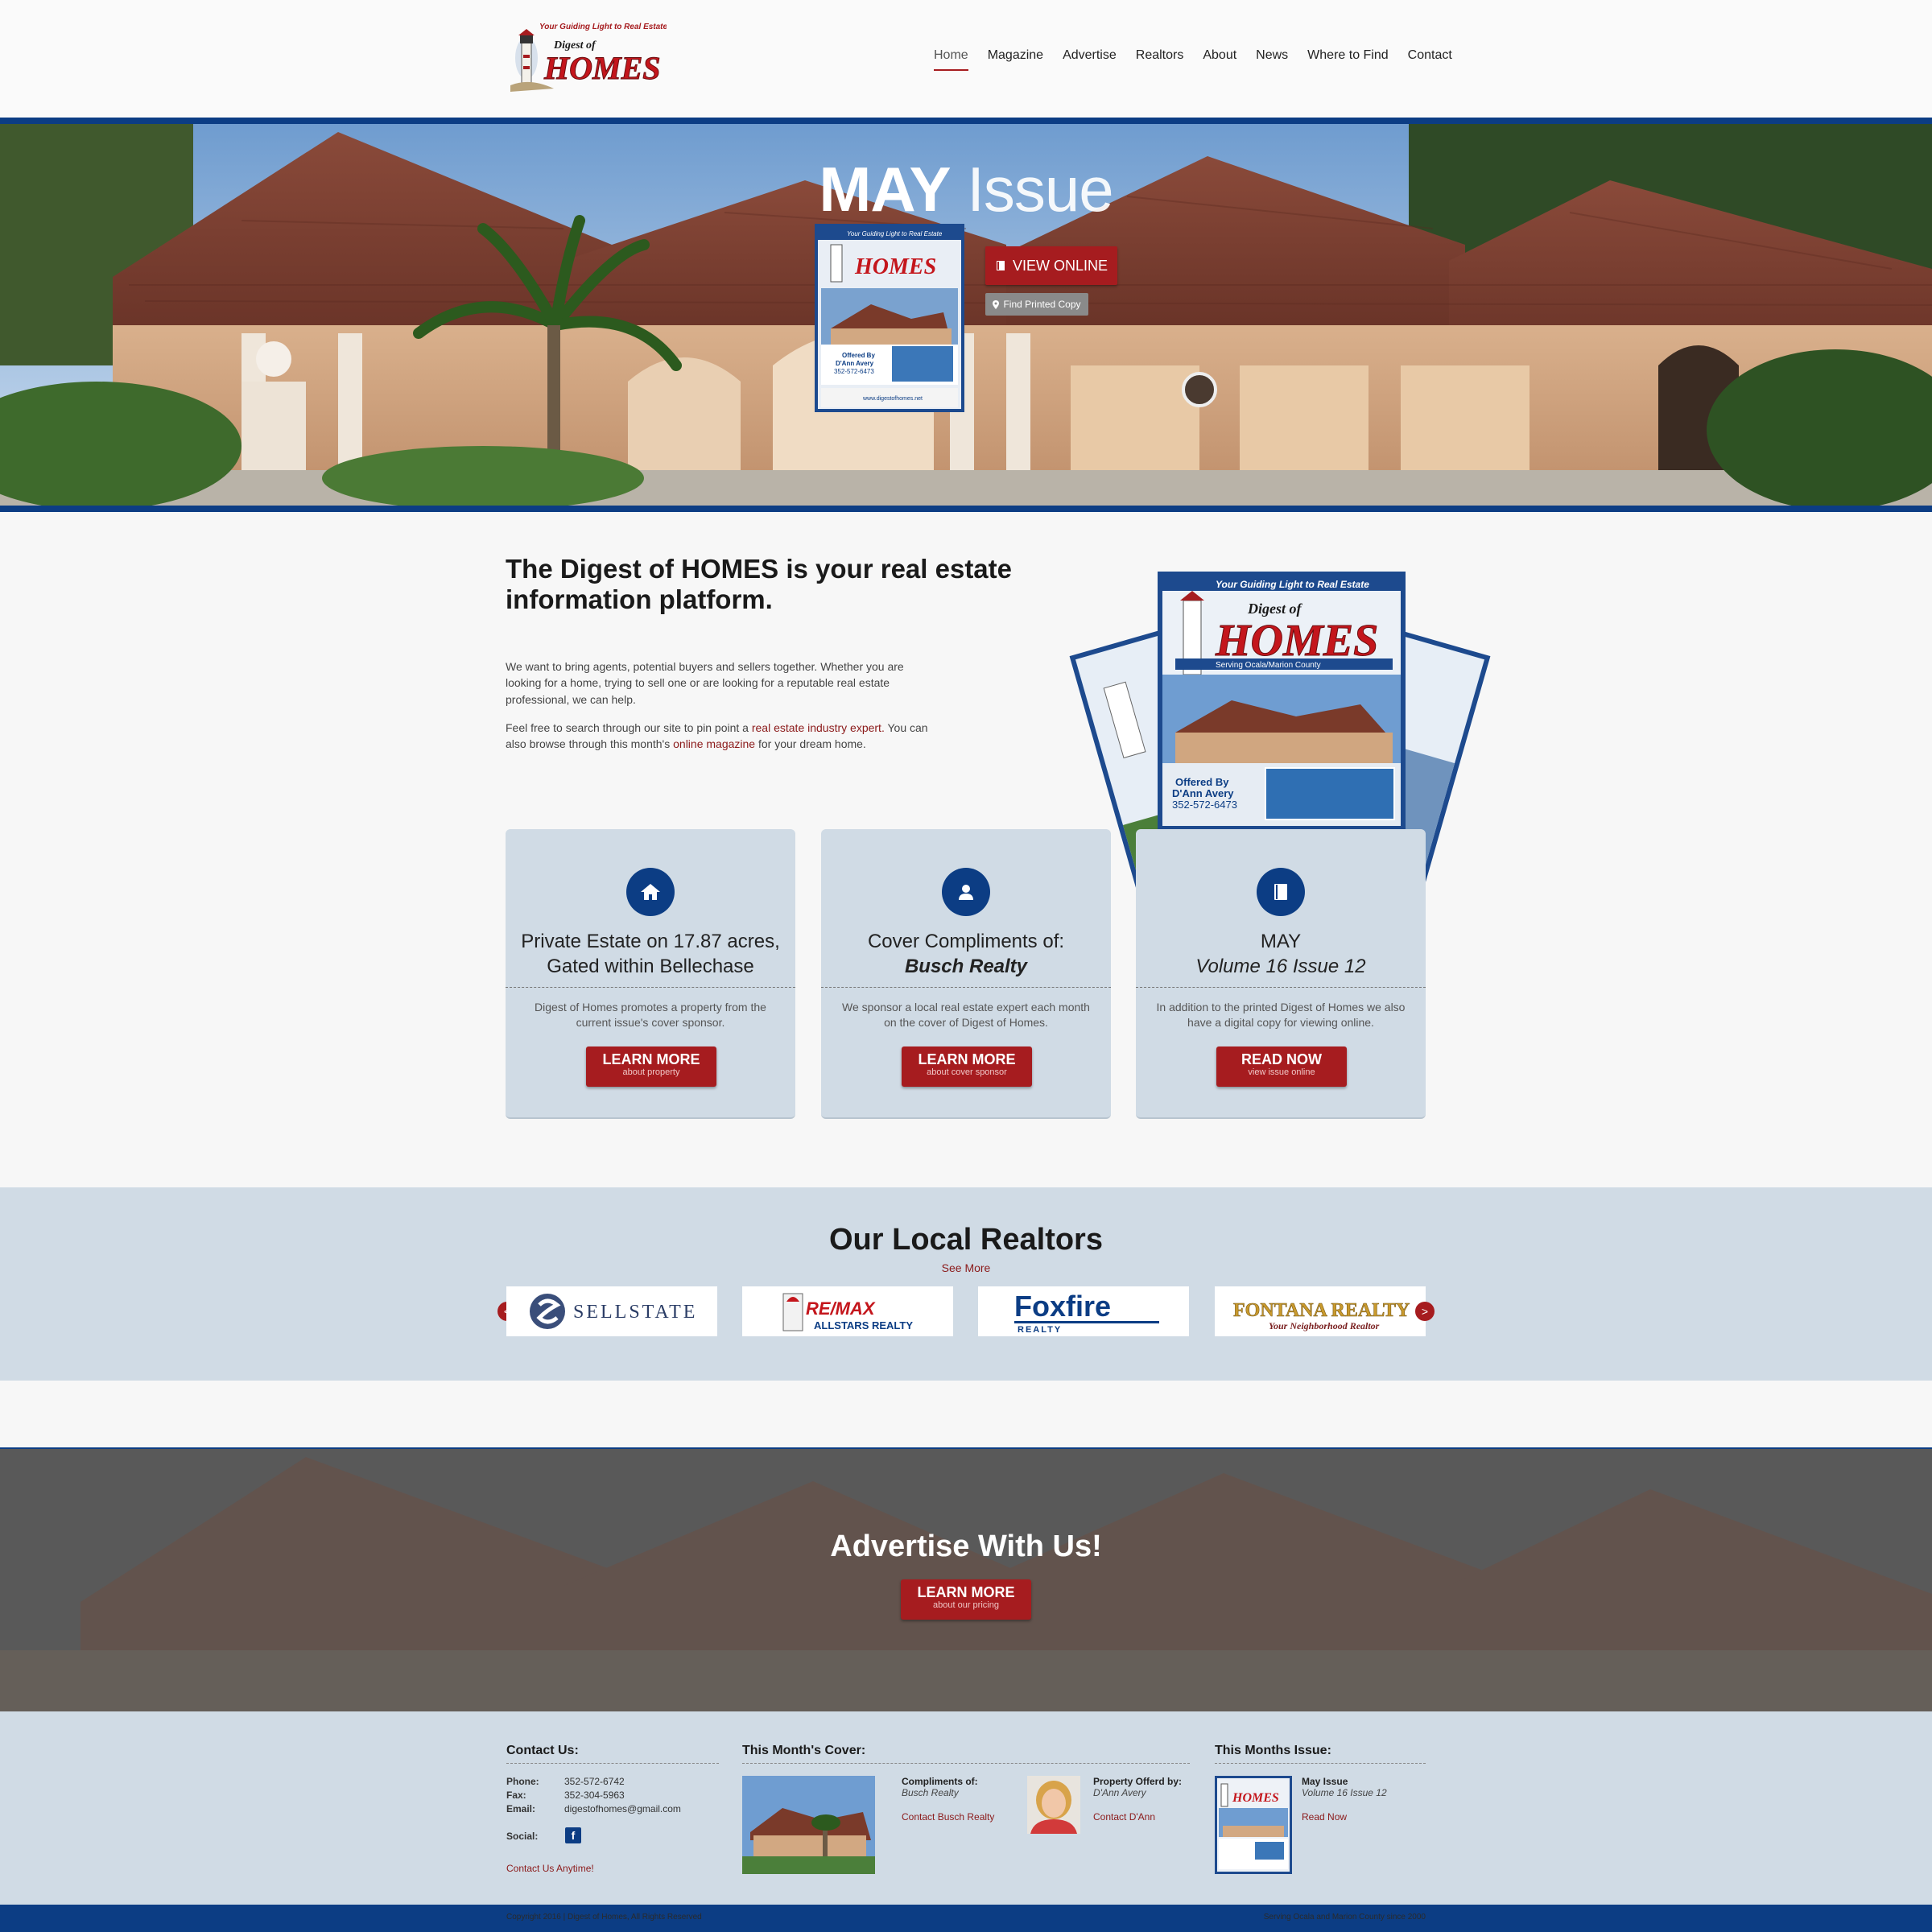 The height and width of the screenshot is (1932, 1932). I want to click on hero-title: MAY Issue, so click(966, 189).